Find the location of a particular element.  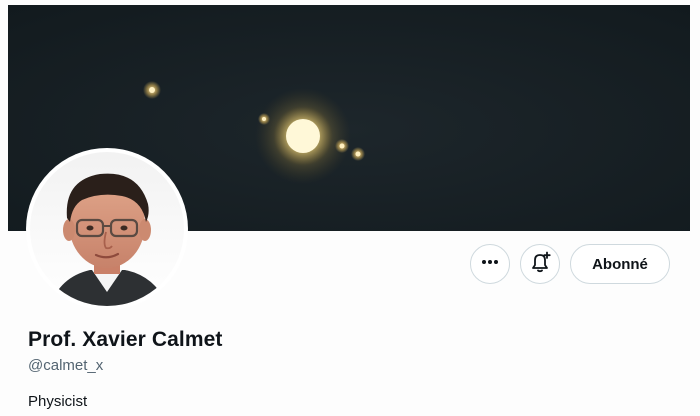

avatar is located at coordinates (107, 229).